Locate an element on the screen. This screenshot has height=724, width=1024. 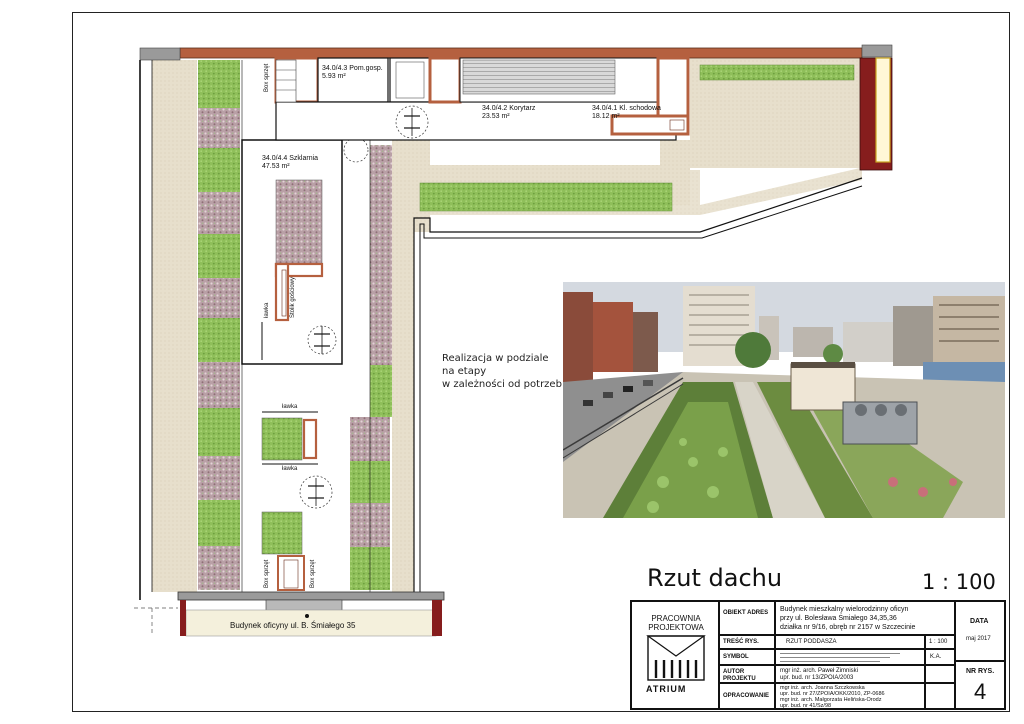
content-scale-cell: 1 : 100 is located at coordinates (940, 642).